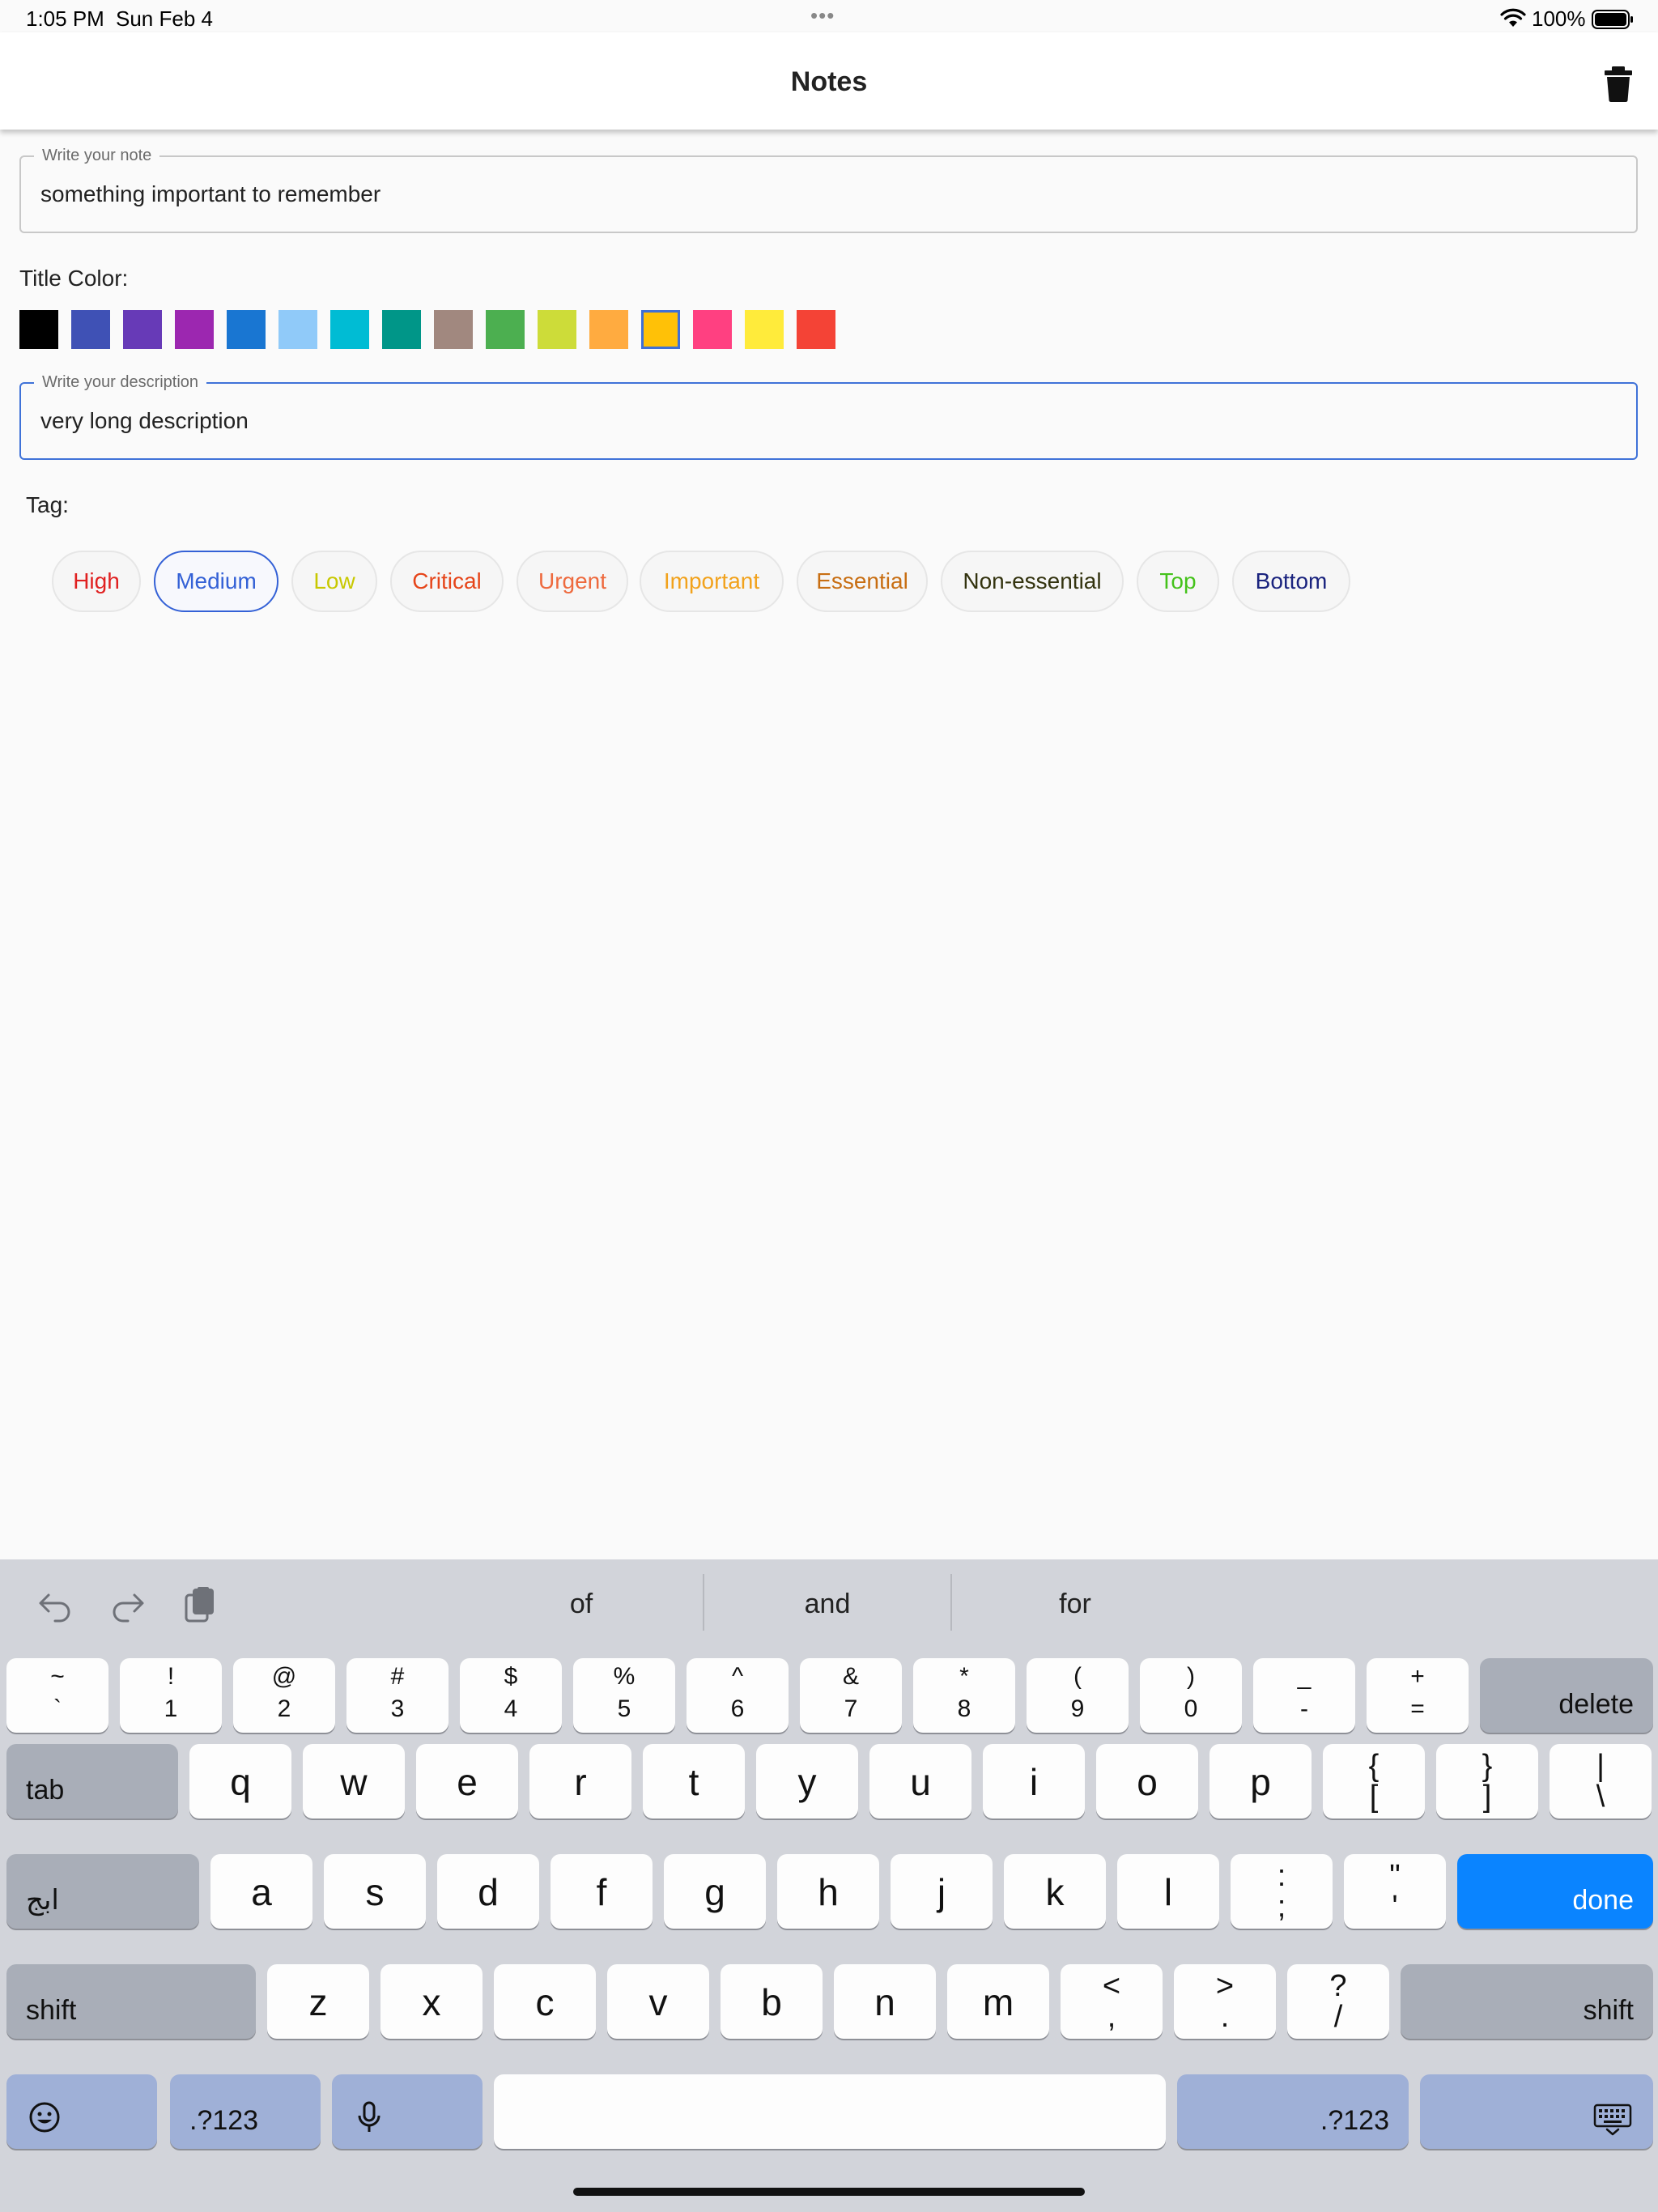 This screenshot has width=1658, height=2212. What do you see at coordinates (822, 16) in the screenshot?
I see `multitasking-dots: •••` at bounding box center [822, 16].